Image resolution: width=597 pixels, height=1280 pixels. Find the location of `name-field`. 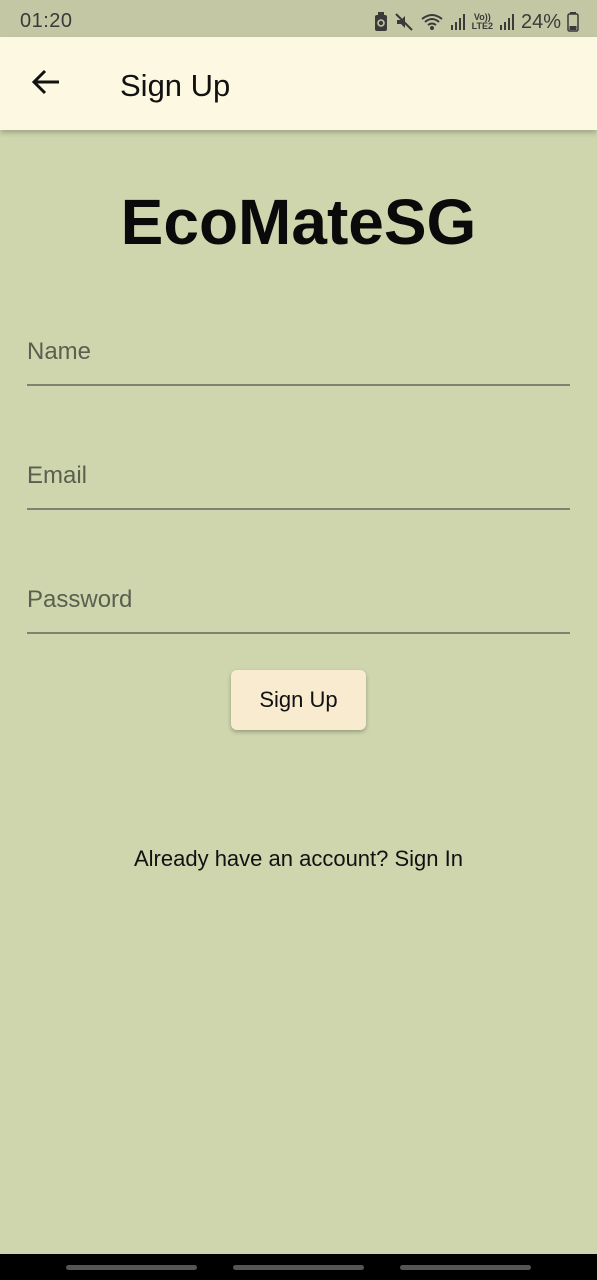

name-field is located at coordinates (298, 355).